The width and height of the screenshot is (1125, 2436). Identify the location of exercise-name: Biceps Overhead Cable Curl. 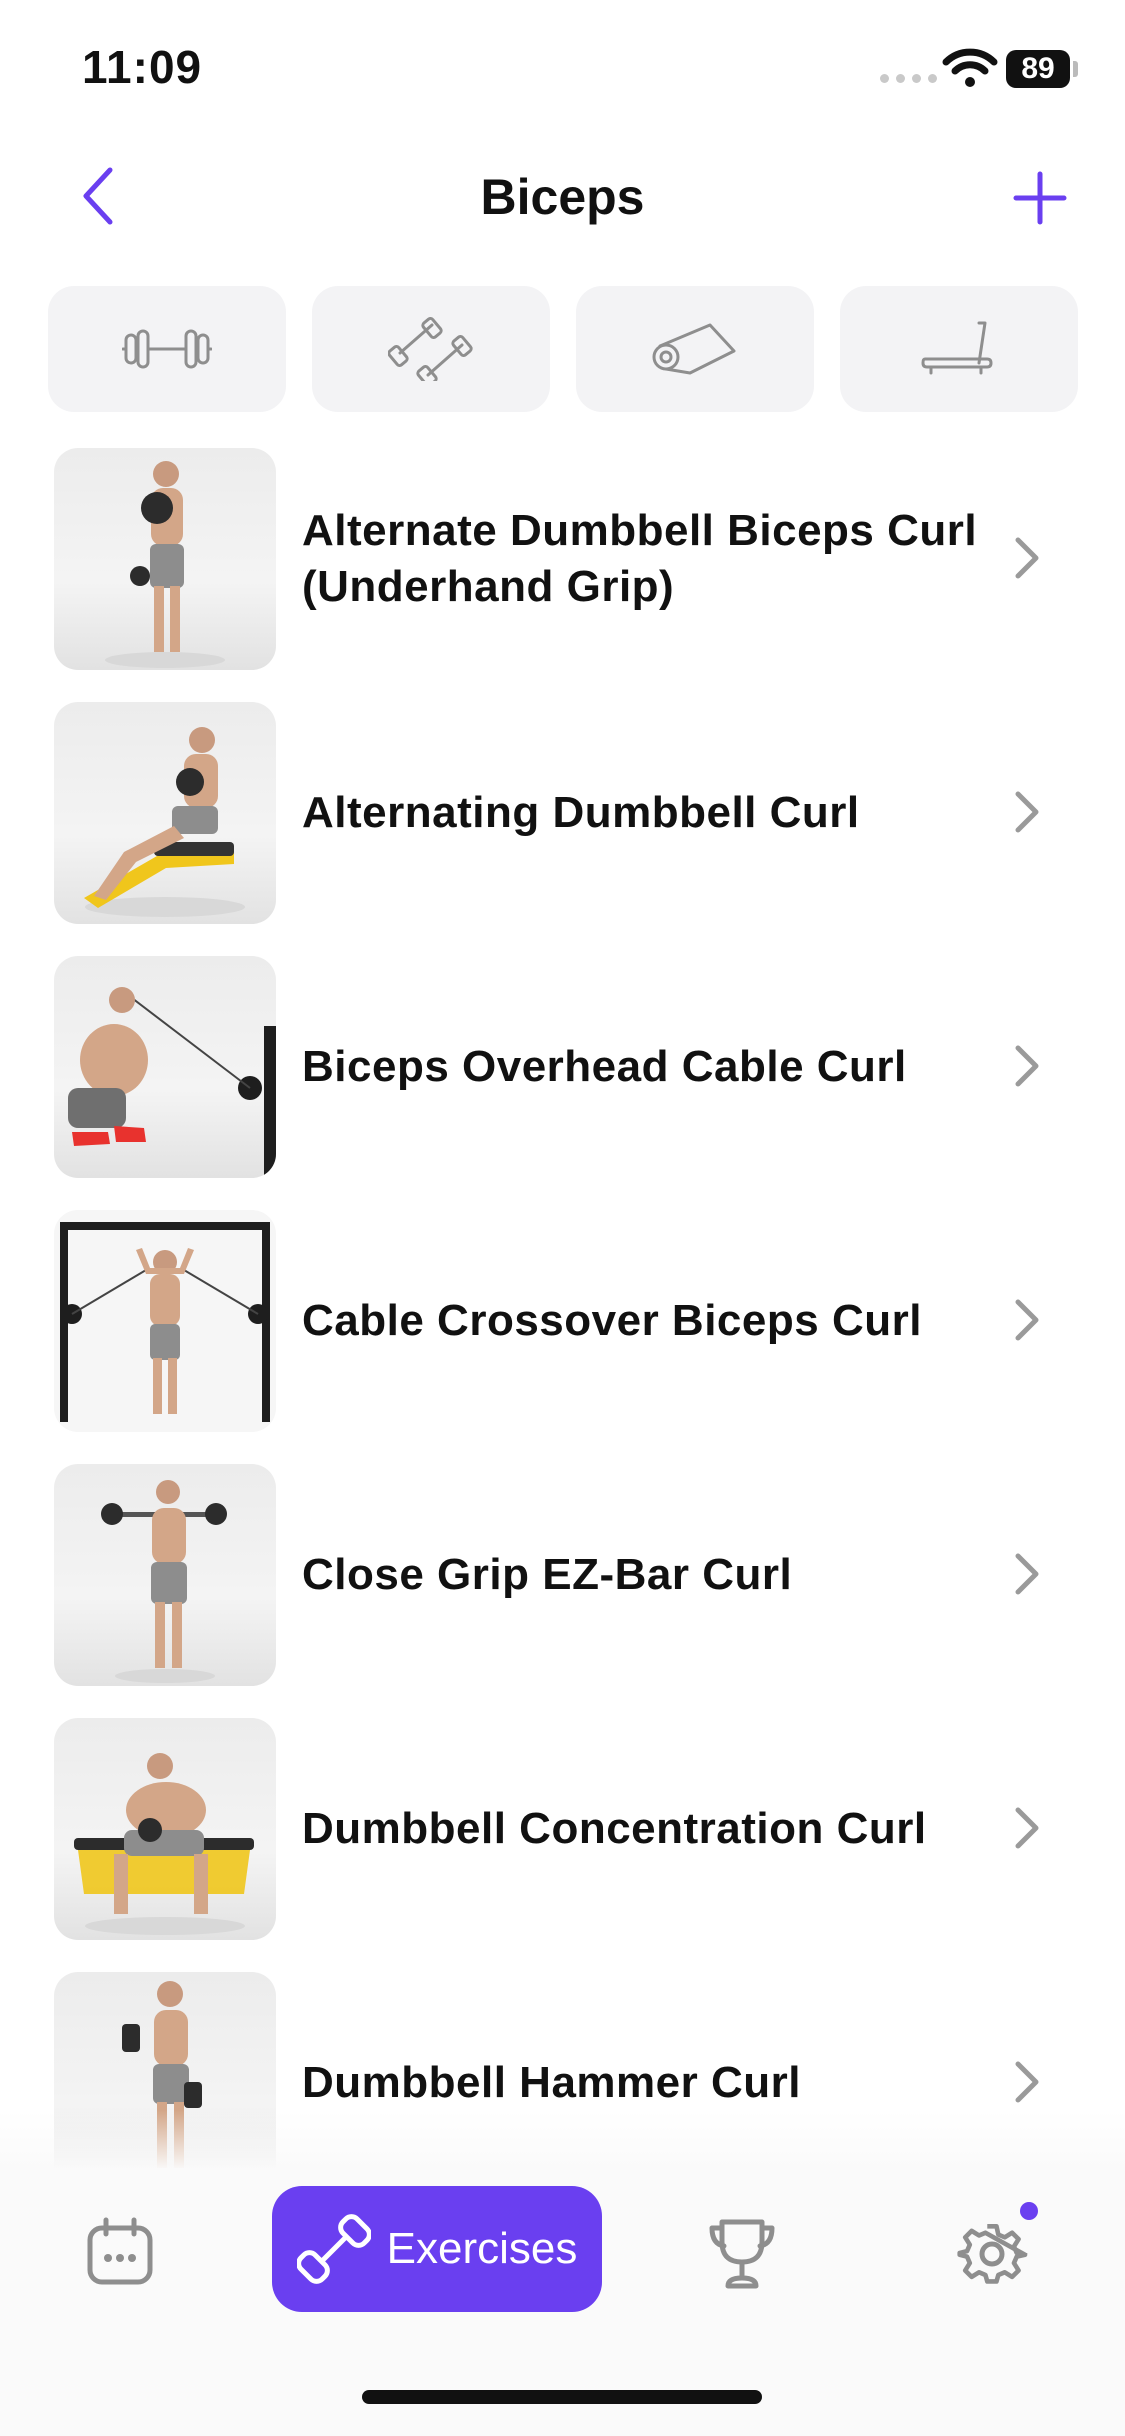
(604, 1066).